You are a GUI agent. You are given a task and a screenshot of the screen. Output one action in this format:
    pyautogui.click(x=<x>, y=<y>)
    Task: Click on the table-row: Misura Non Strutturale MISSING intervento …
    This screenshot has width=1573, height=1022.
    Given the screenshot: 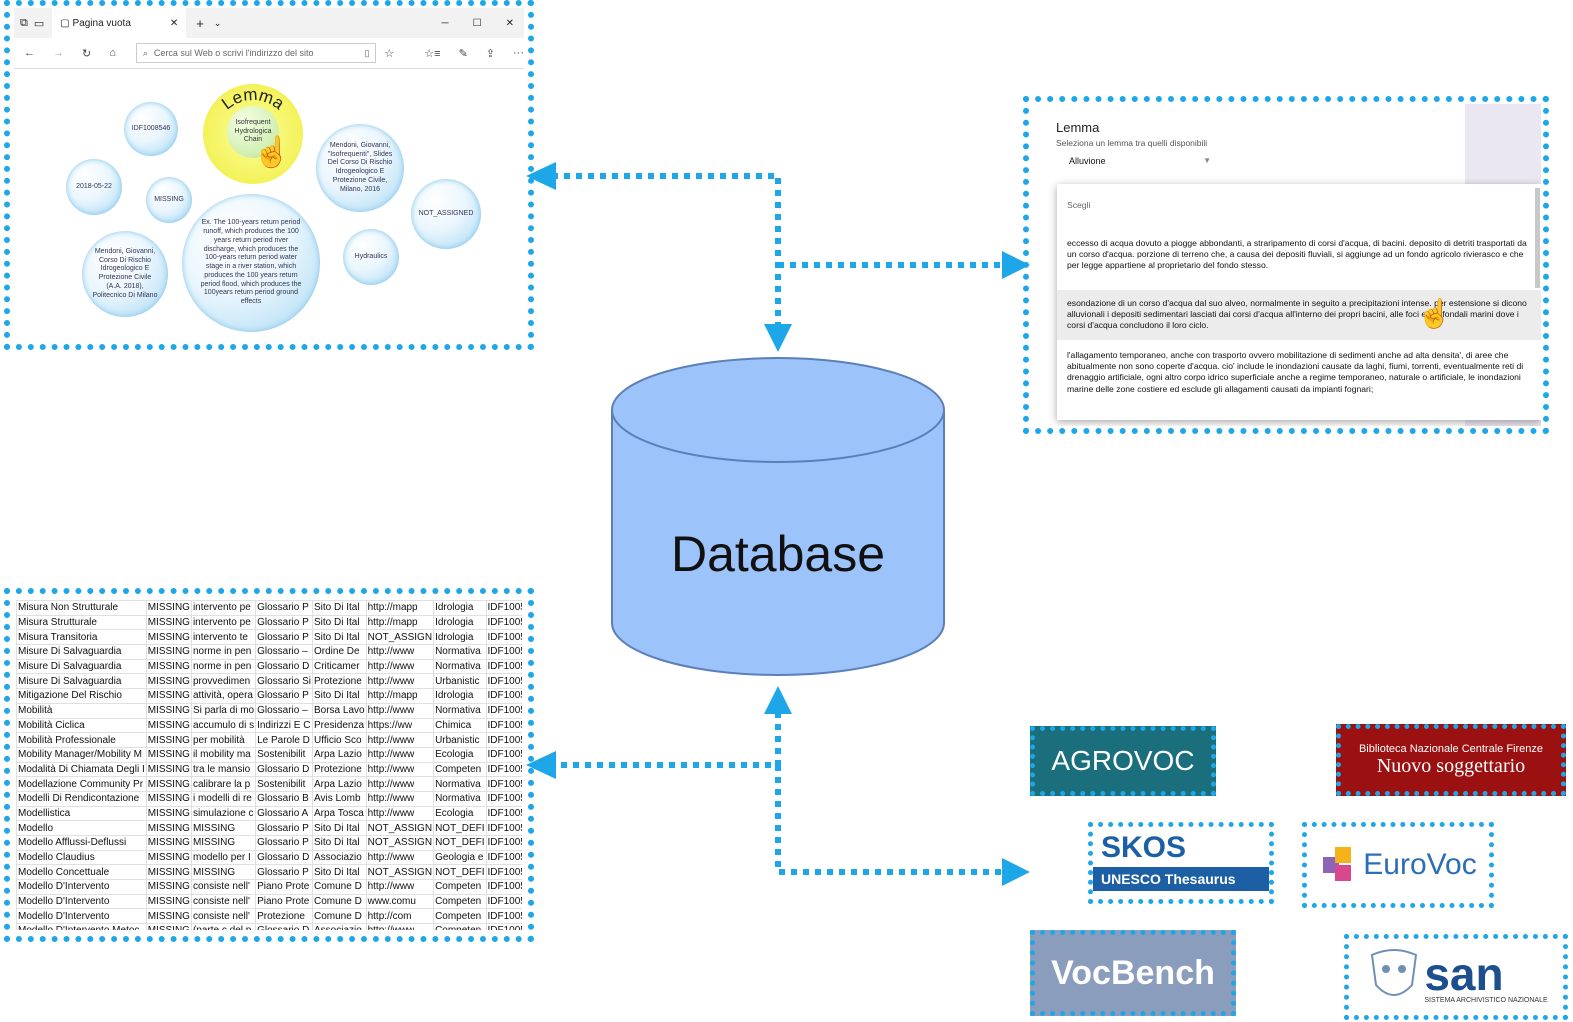 What is the action you would take?
    pyautogui.click(x=269, y=608)
    